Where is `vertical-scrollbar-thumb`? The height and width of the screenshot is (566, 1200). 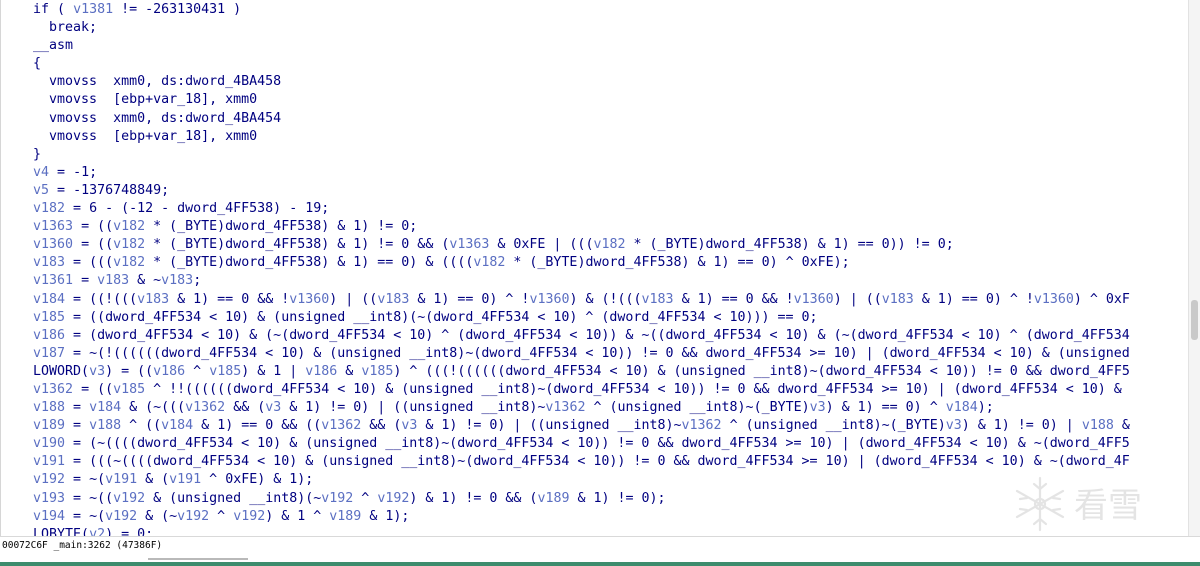
vertical-scrollbar-thumb is located at coordinates (1194, 320).